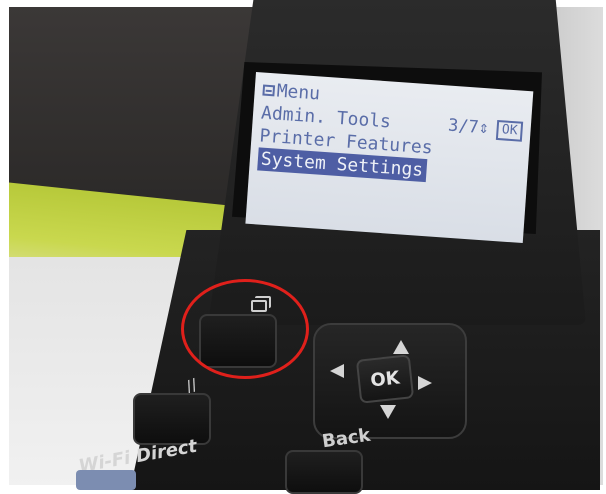 This screenshot has height=494, width=606. I want to click on scroll-arrows-icon: ⇕, so click(484, 128).